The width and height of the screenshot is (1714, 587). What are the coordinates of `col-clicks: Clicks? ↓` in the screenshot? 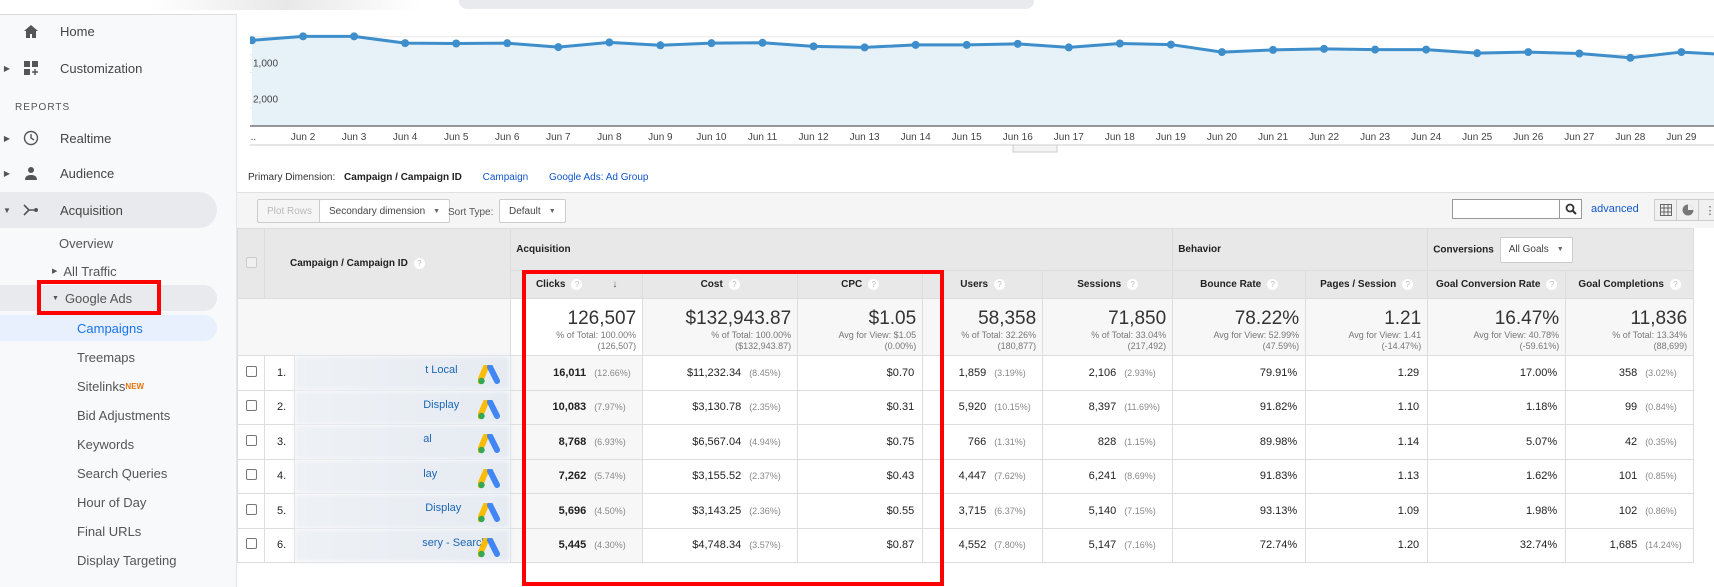 It's located at (577, 284).